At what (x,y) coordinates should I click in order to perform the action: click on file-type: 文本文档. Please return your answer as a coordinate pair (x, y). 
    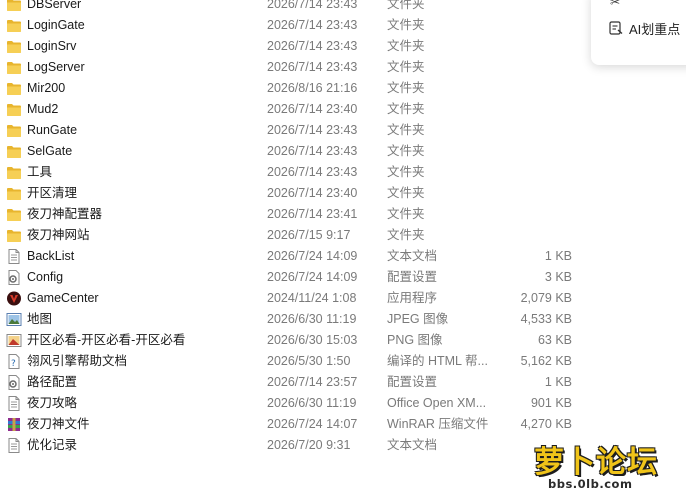
    Looking at the image, I should click on (412, 445).